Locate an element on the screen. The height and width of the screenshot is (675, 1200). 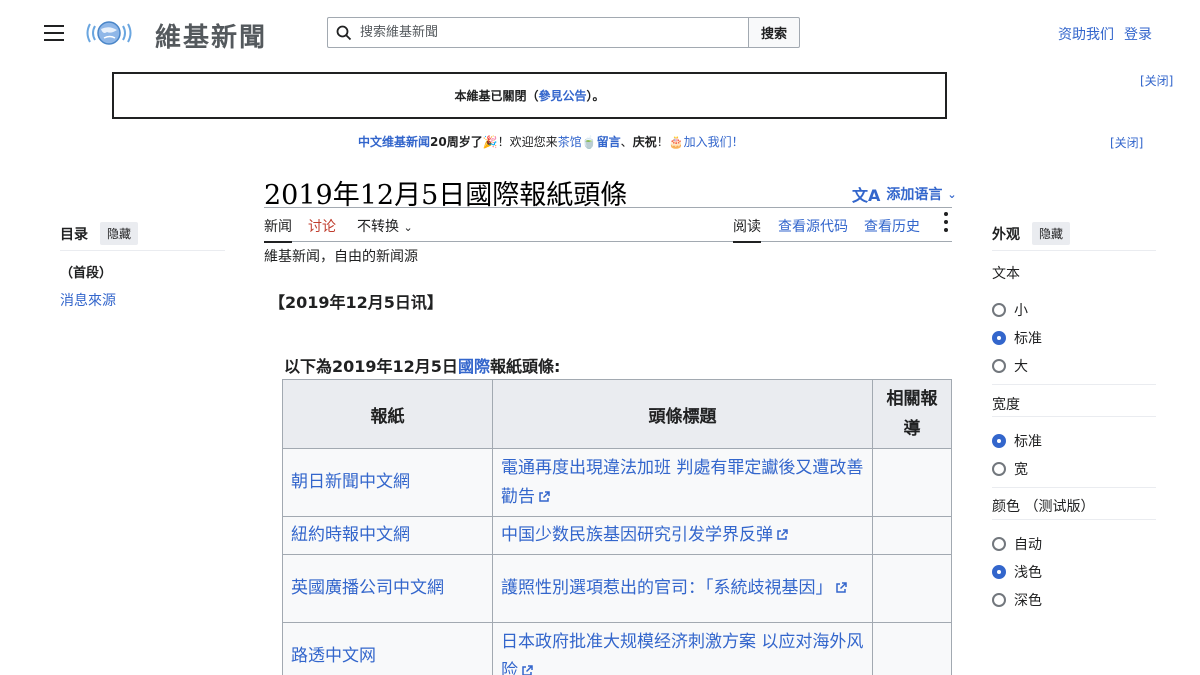
anniv-text1: 20周岁了 is located at coordinates (456, 142).